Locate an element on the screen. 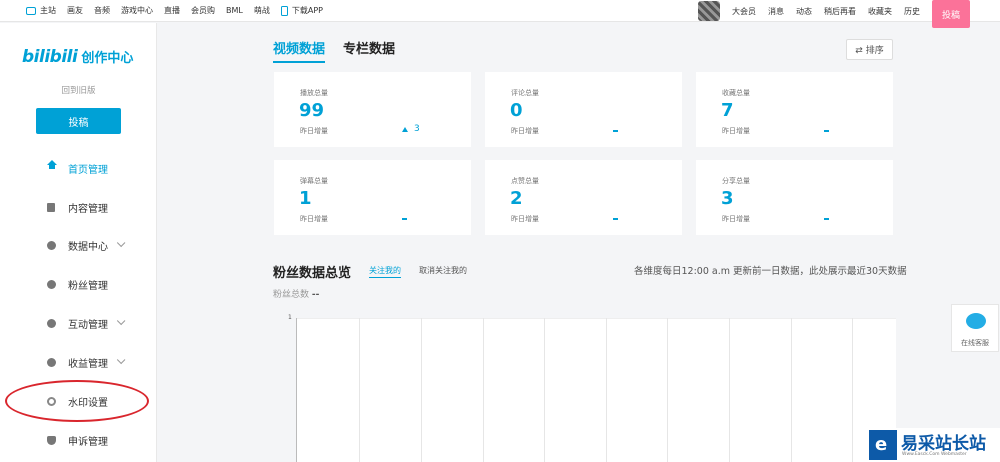  watermark-text: 易采站长站 is located at coordinates (943, 444).